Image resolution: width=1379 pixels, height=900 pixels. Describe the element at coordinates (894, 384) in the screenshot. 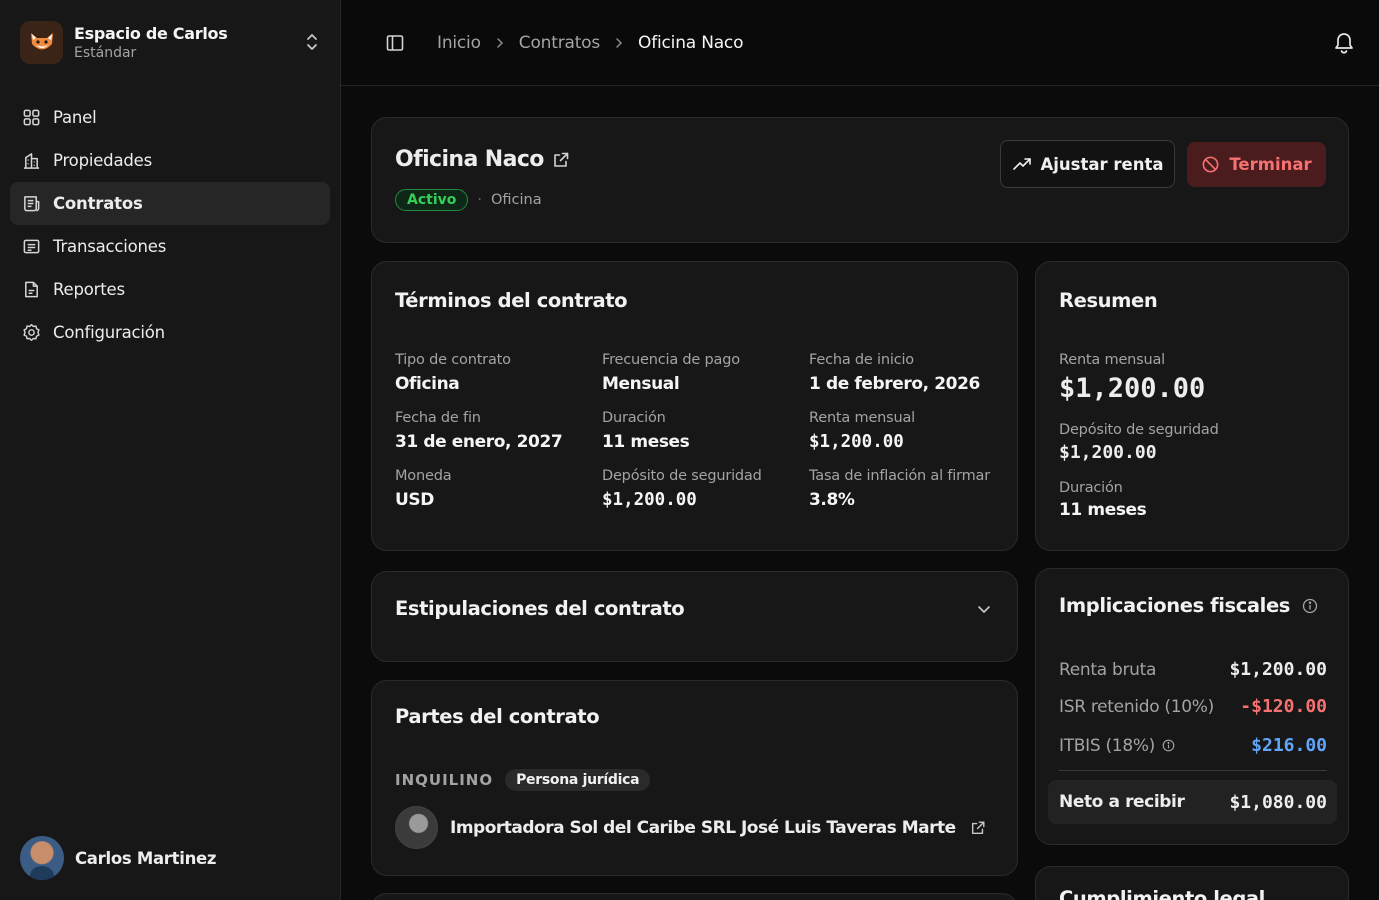

I see `field-value: 1 de febrero, 2026` at that location.